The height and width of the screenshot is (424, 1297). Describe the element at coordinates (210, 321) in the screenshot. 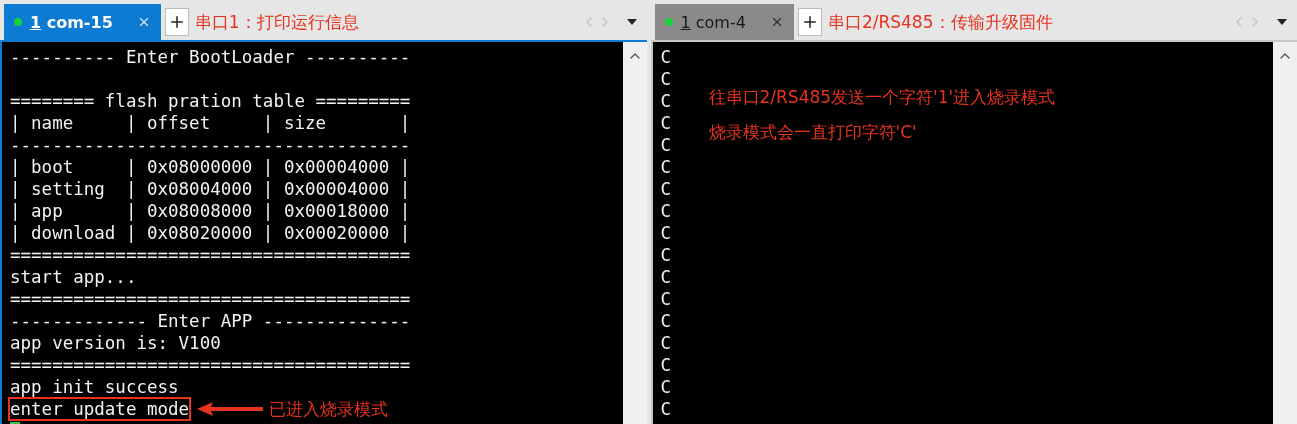

I see `terminal-line: ------------- Enter APP --------------` at that location.